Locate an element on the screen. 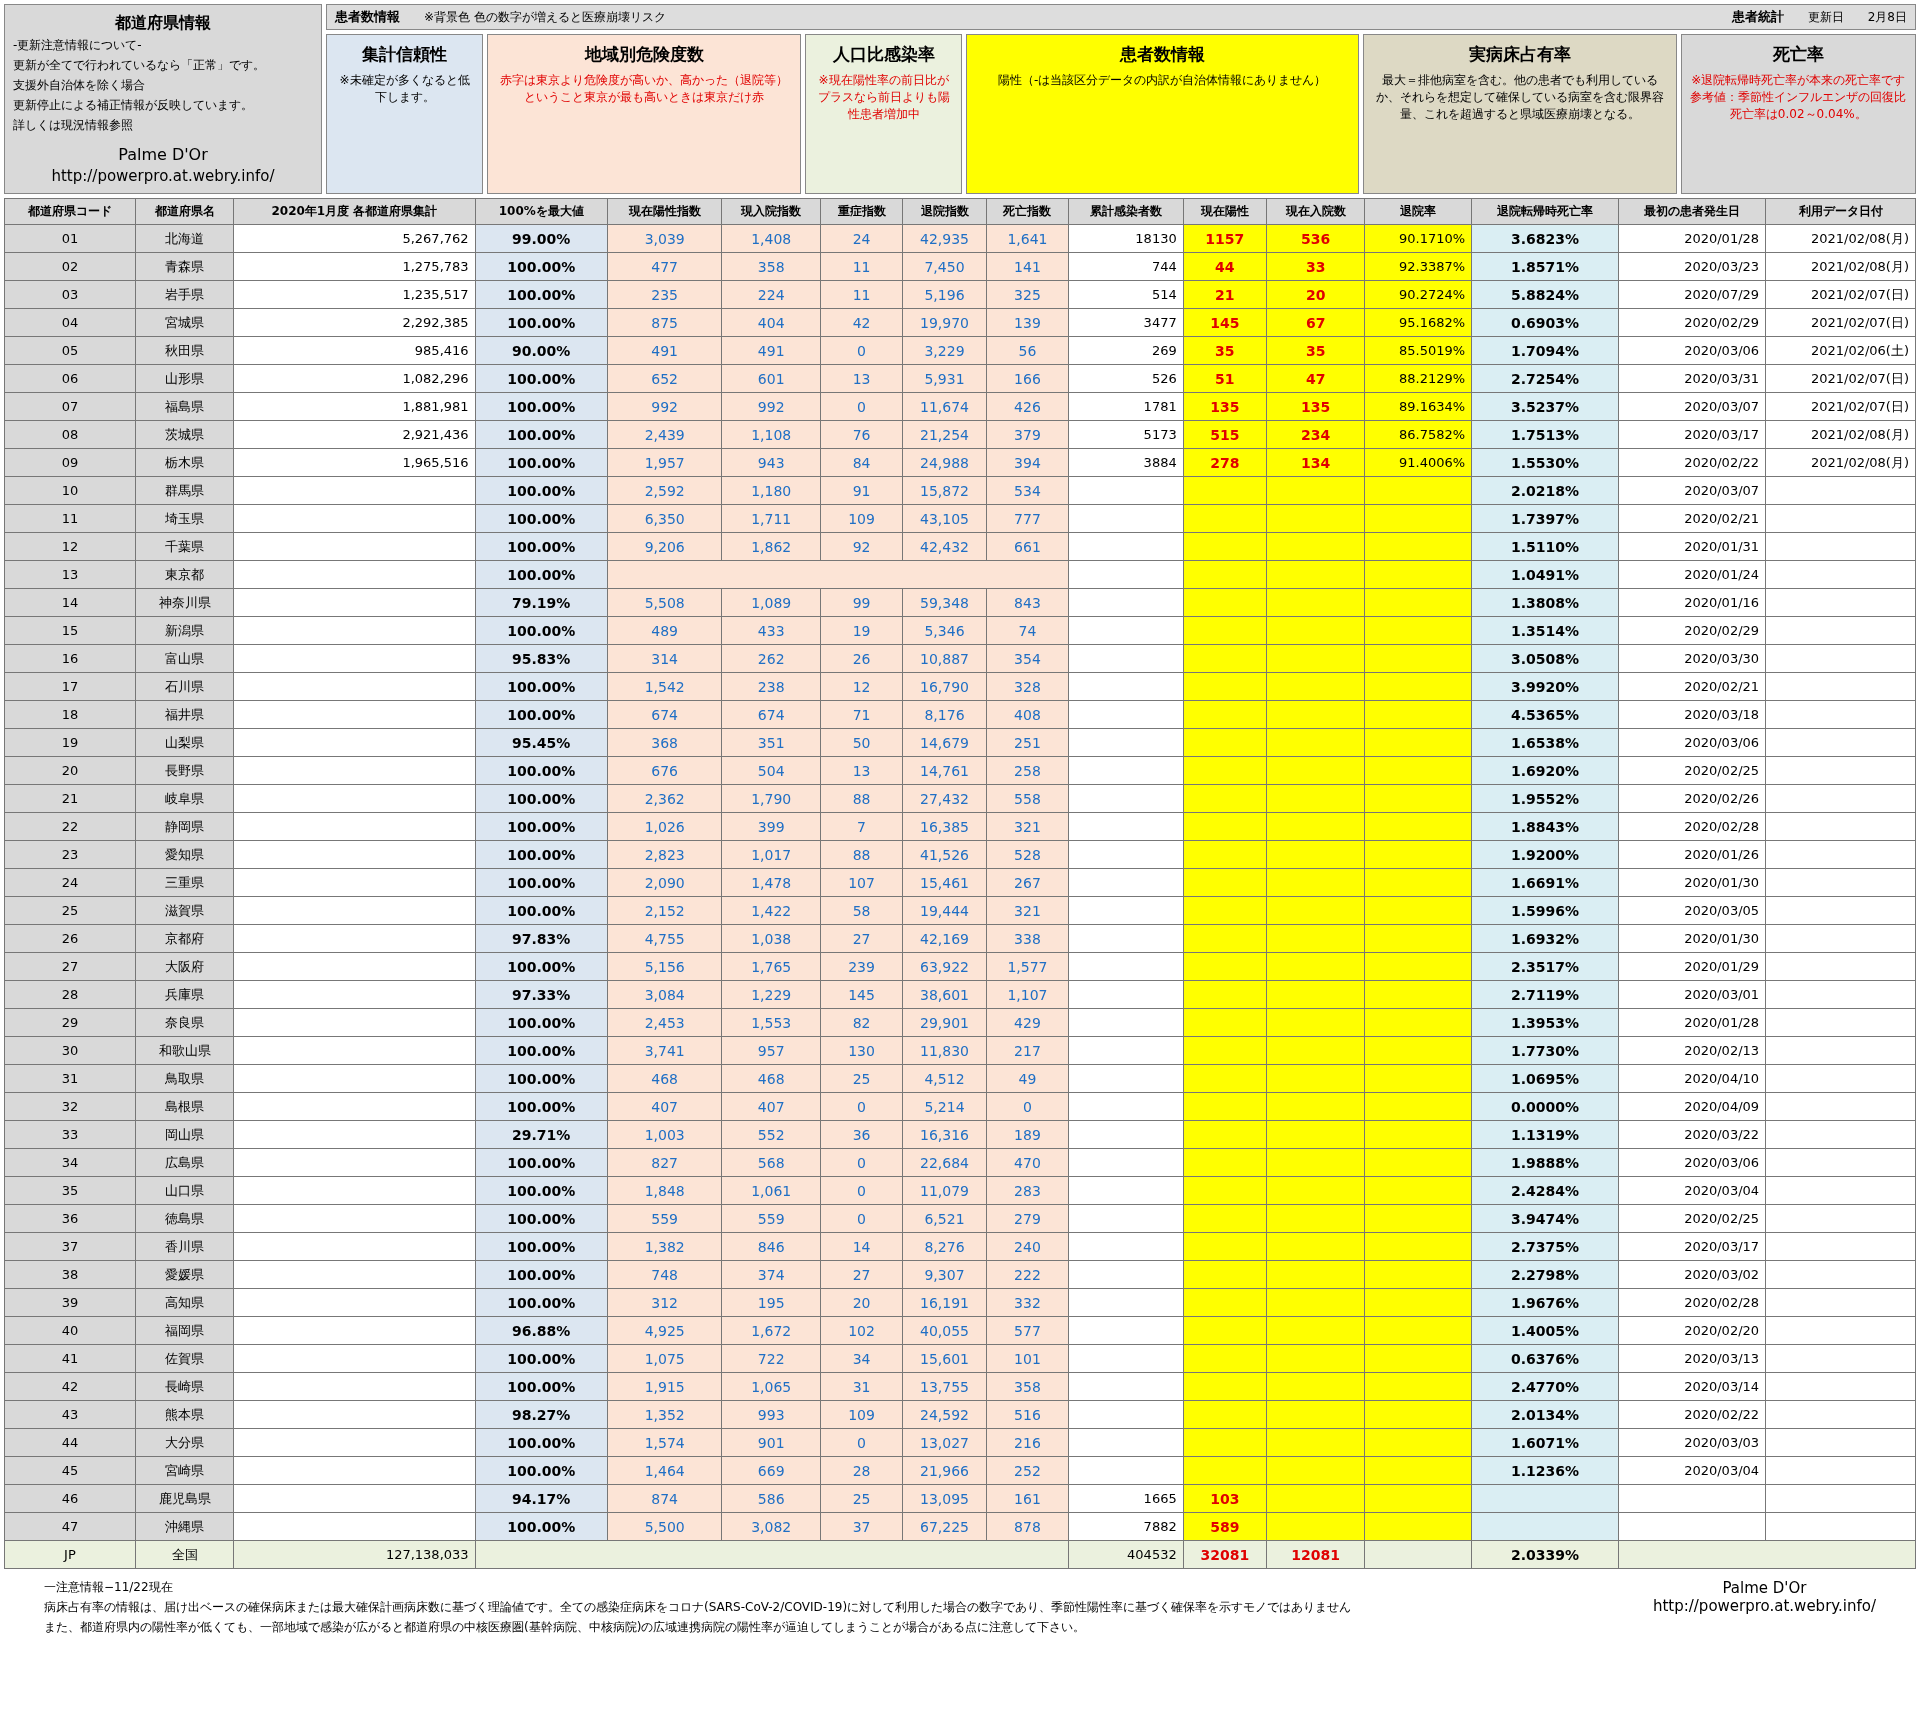  table-cell: 秋田県 is located at coordinates (184, 350).